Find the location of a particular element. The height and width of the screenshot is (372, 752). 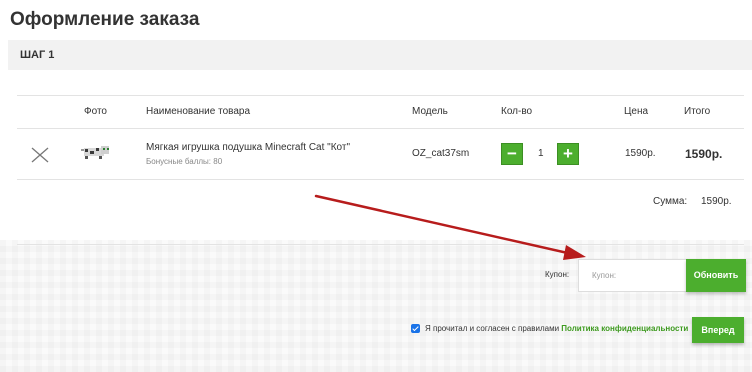

close-icon is located at coordinates (40, 155).